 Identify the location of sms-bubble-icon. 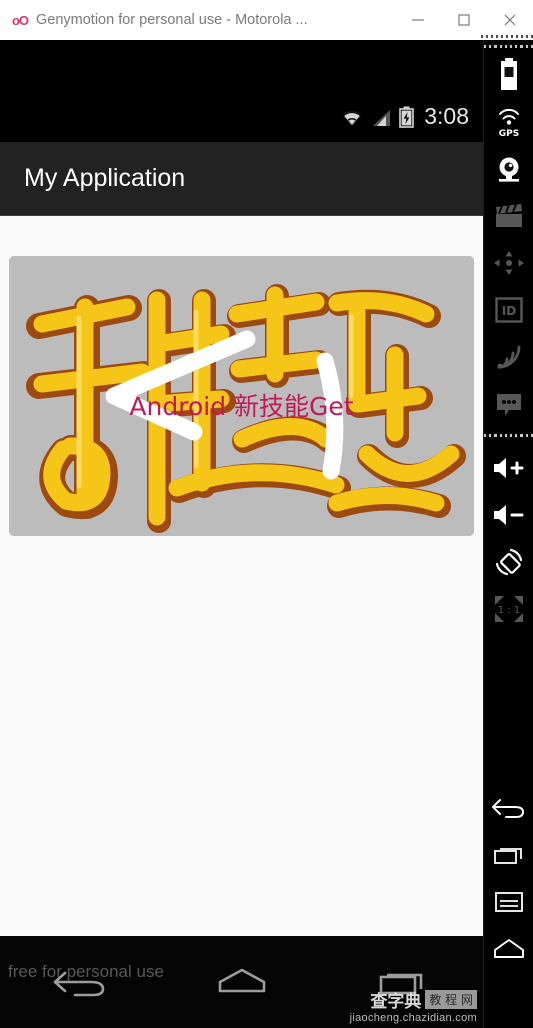
(509, 404).